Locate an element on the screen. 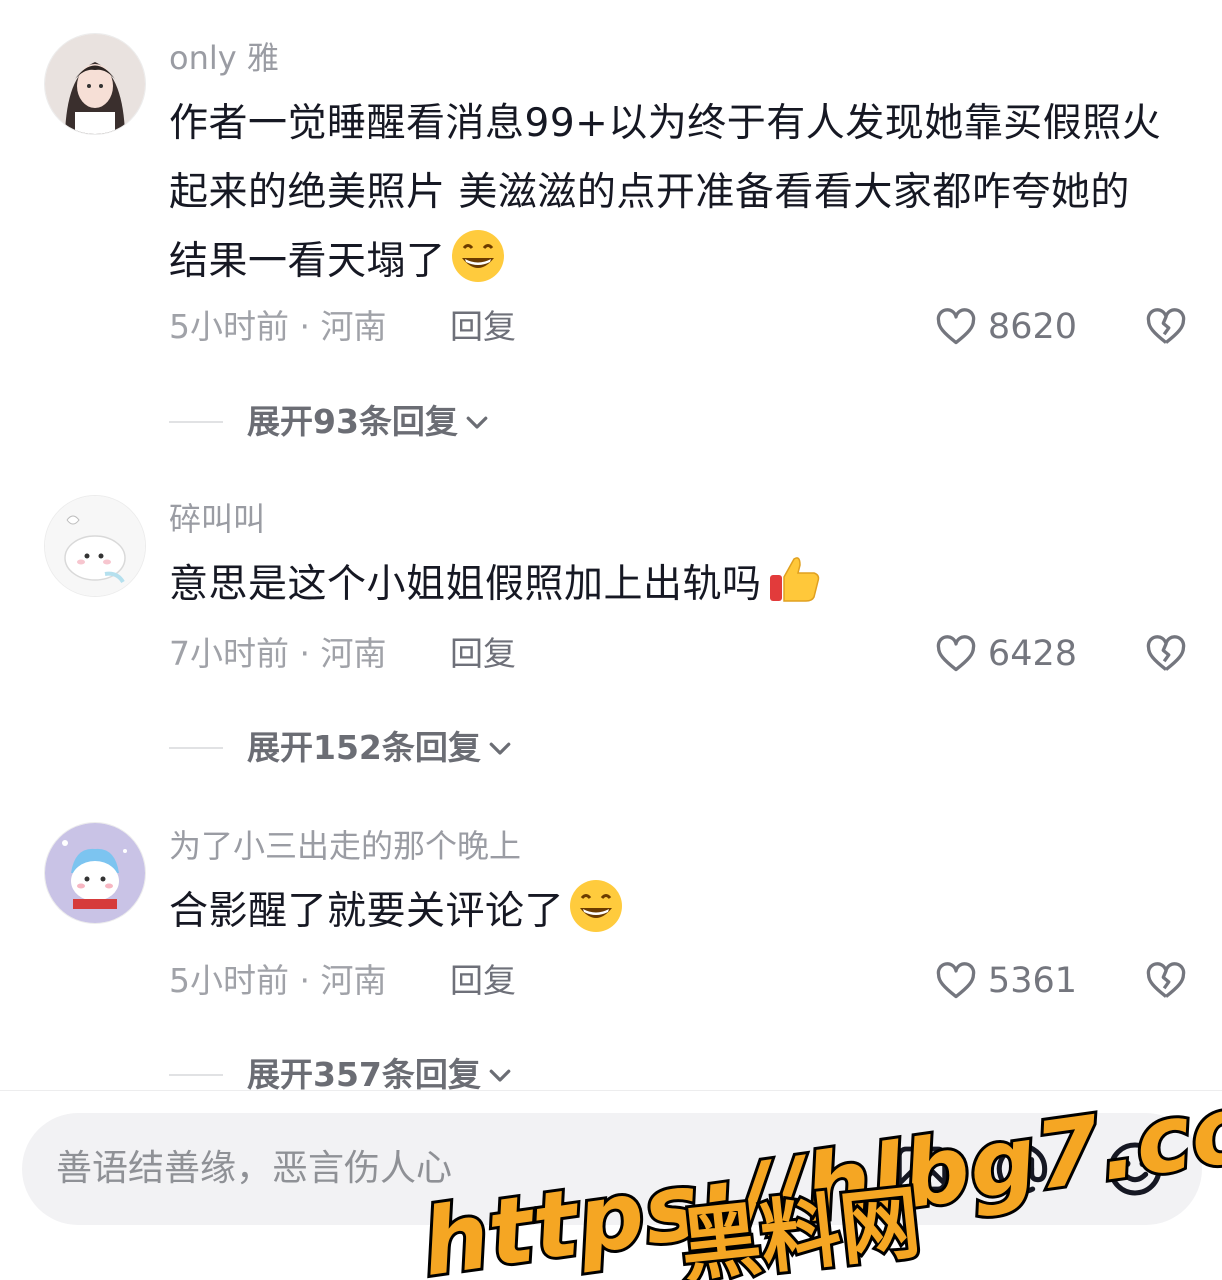  expand-replies-button: 展开93条回复 is located at coordinates (330, 422).